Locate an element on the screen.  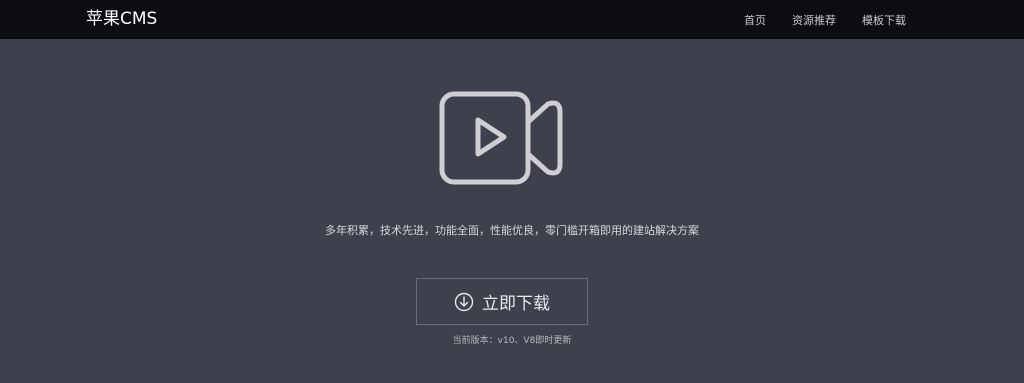
site-logo: 苹果CMS is located at coordinates (121, 19).